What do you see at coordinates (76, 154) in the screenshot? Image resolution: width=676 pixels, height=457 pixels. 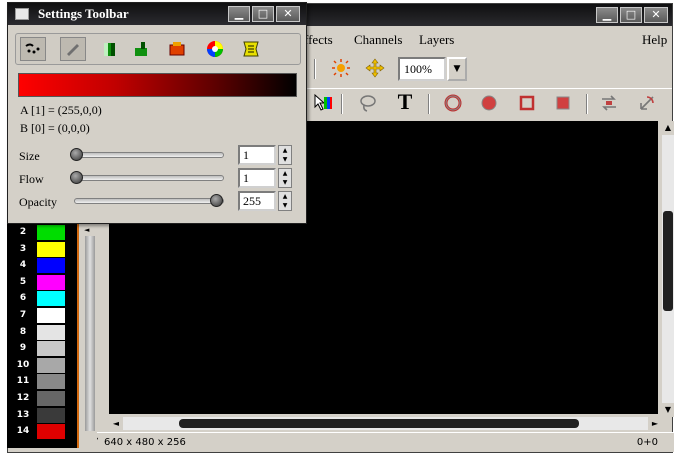 I see `size-slider-knob` at bounding box center [76, 154].